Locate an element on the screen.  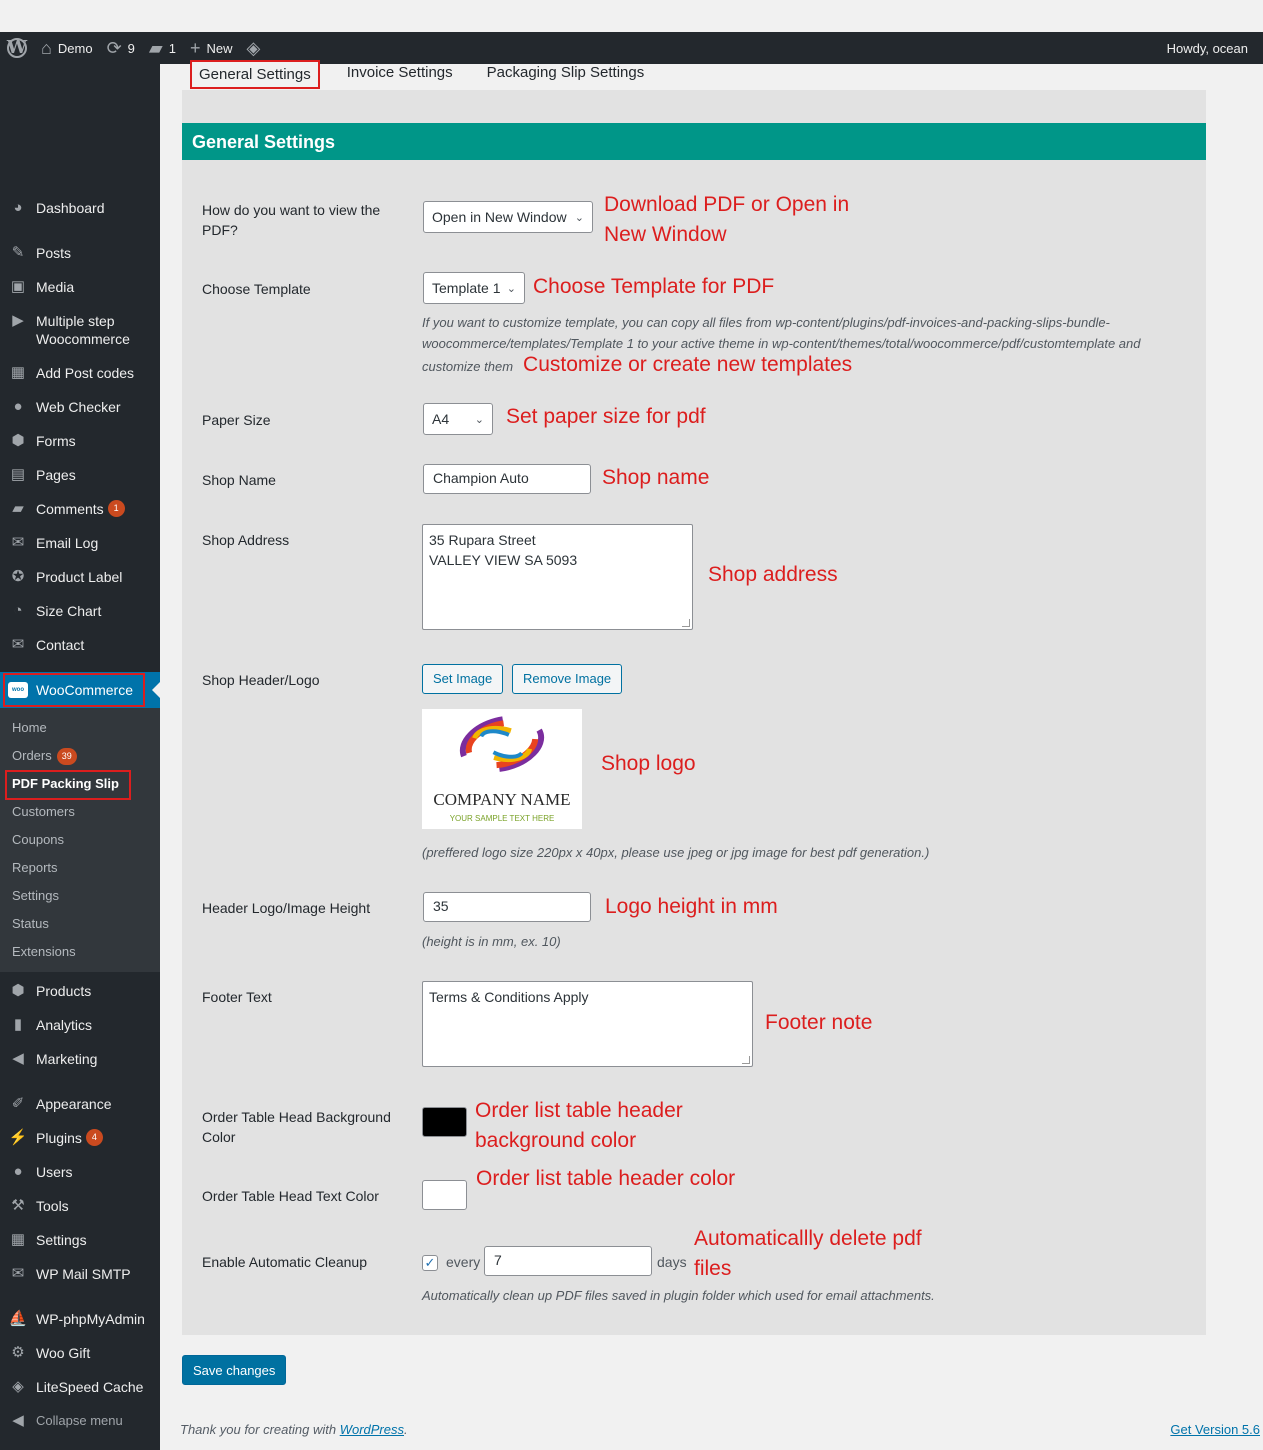
footer-text-value: Terms & Conditions Apply is located at coordinates (509, 997).